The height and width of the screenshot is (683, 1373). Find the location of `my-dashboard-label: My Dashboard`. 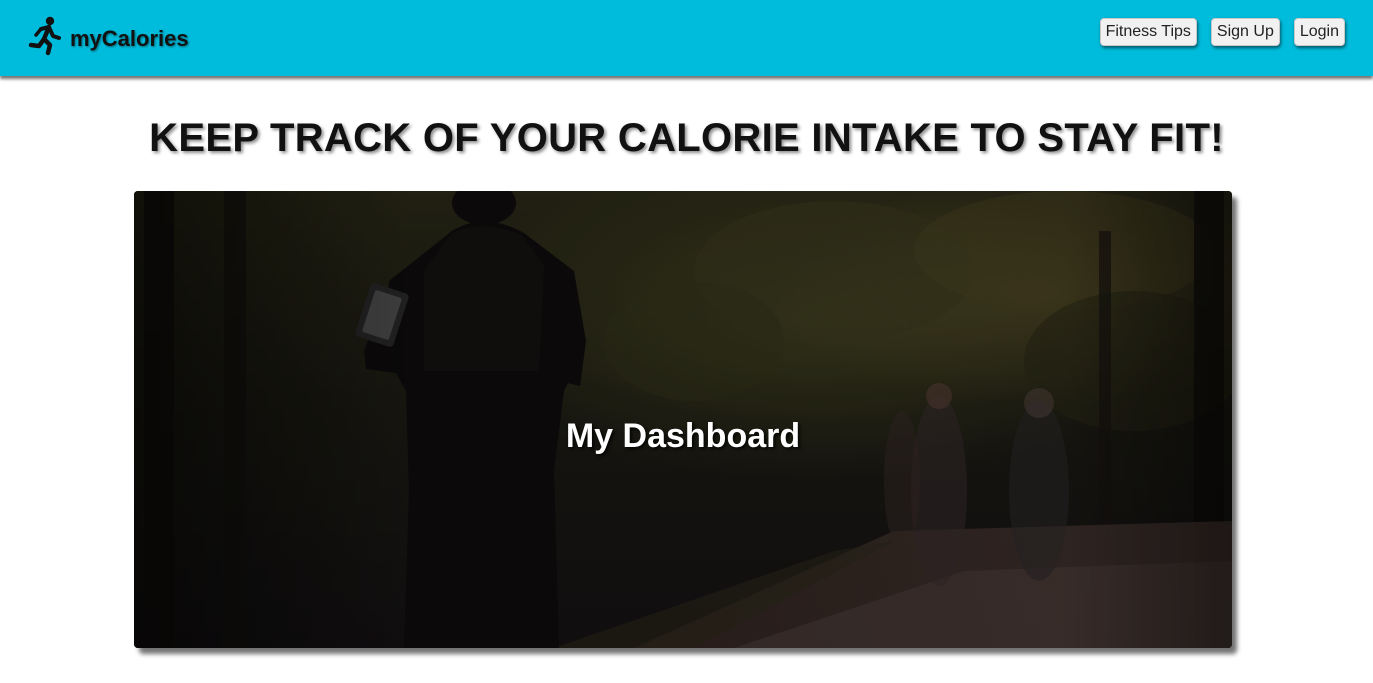

my-dashboard-label: My Dashboard is located at coordinates (683, 436).